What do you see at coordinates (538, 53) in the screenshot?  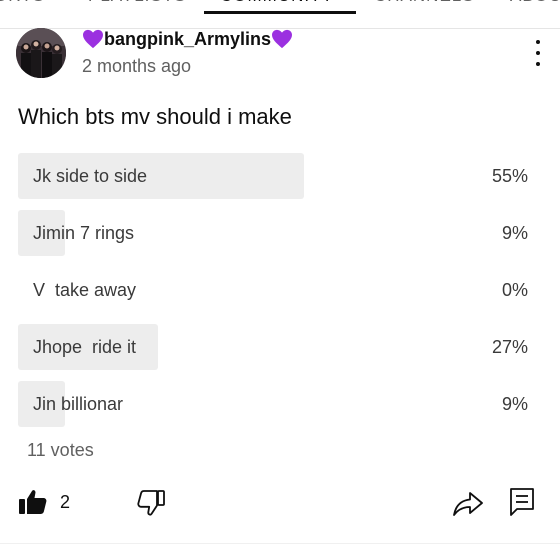 I see `more-options-icon` at bounding box center [538, 53].